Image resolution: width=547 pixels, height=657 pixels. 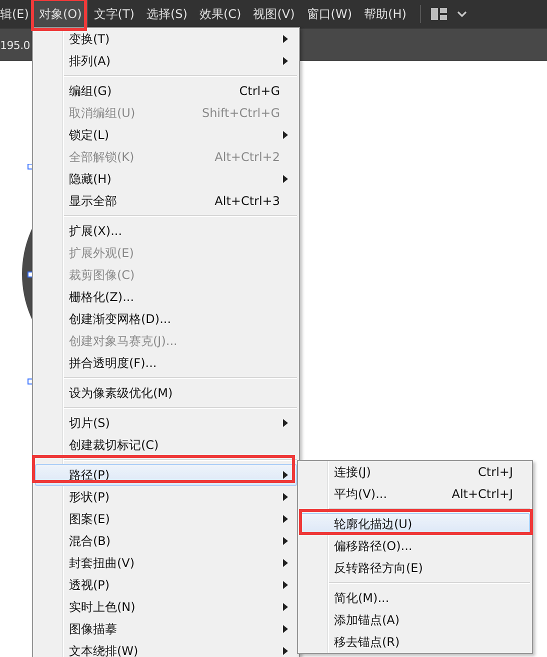 I want to click on menu-item: 编组(G) Ctrl+G, so click(x=166, y=91).